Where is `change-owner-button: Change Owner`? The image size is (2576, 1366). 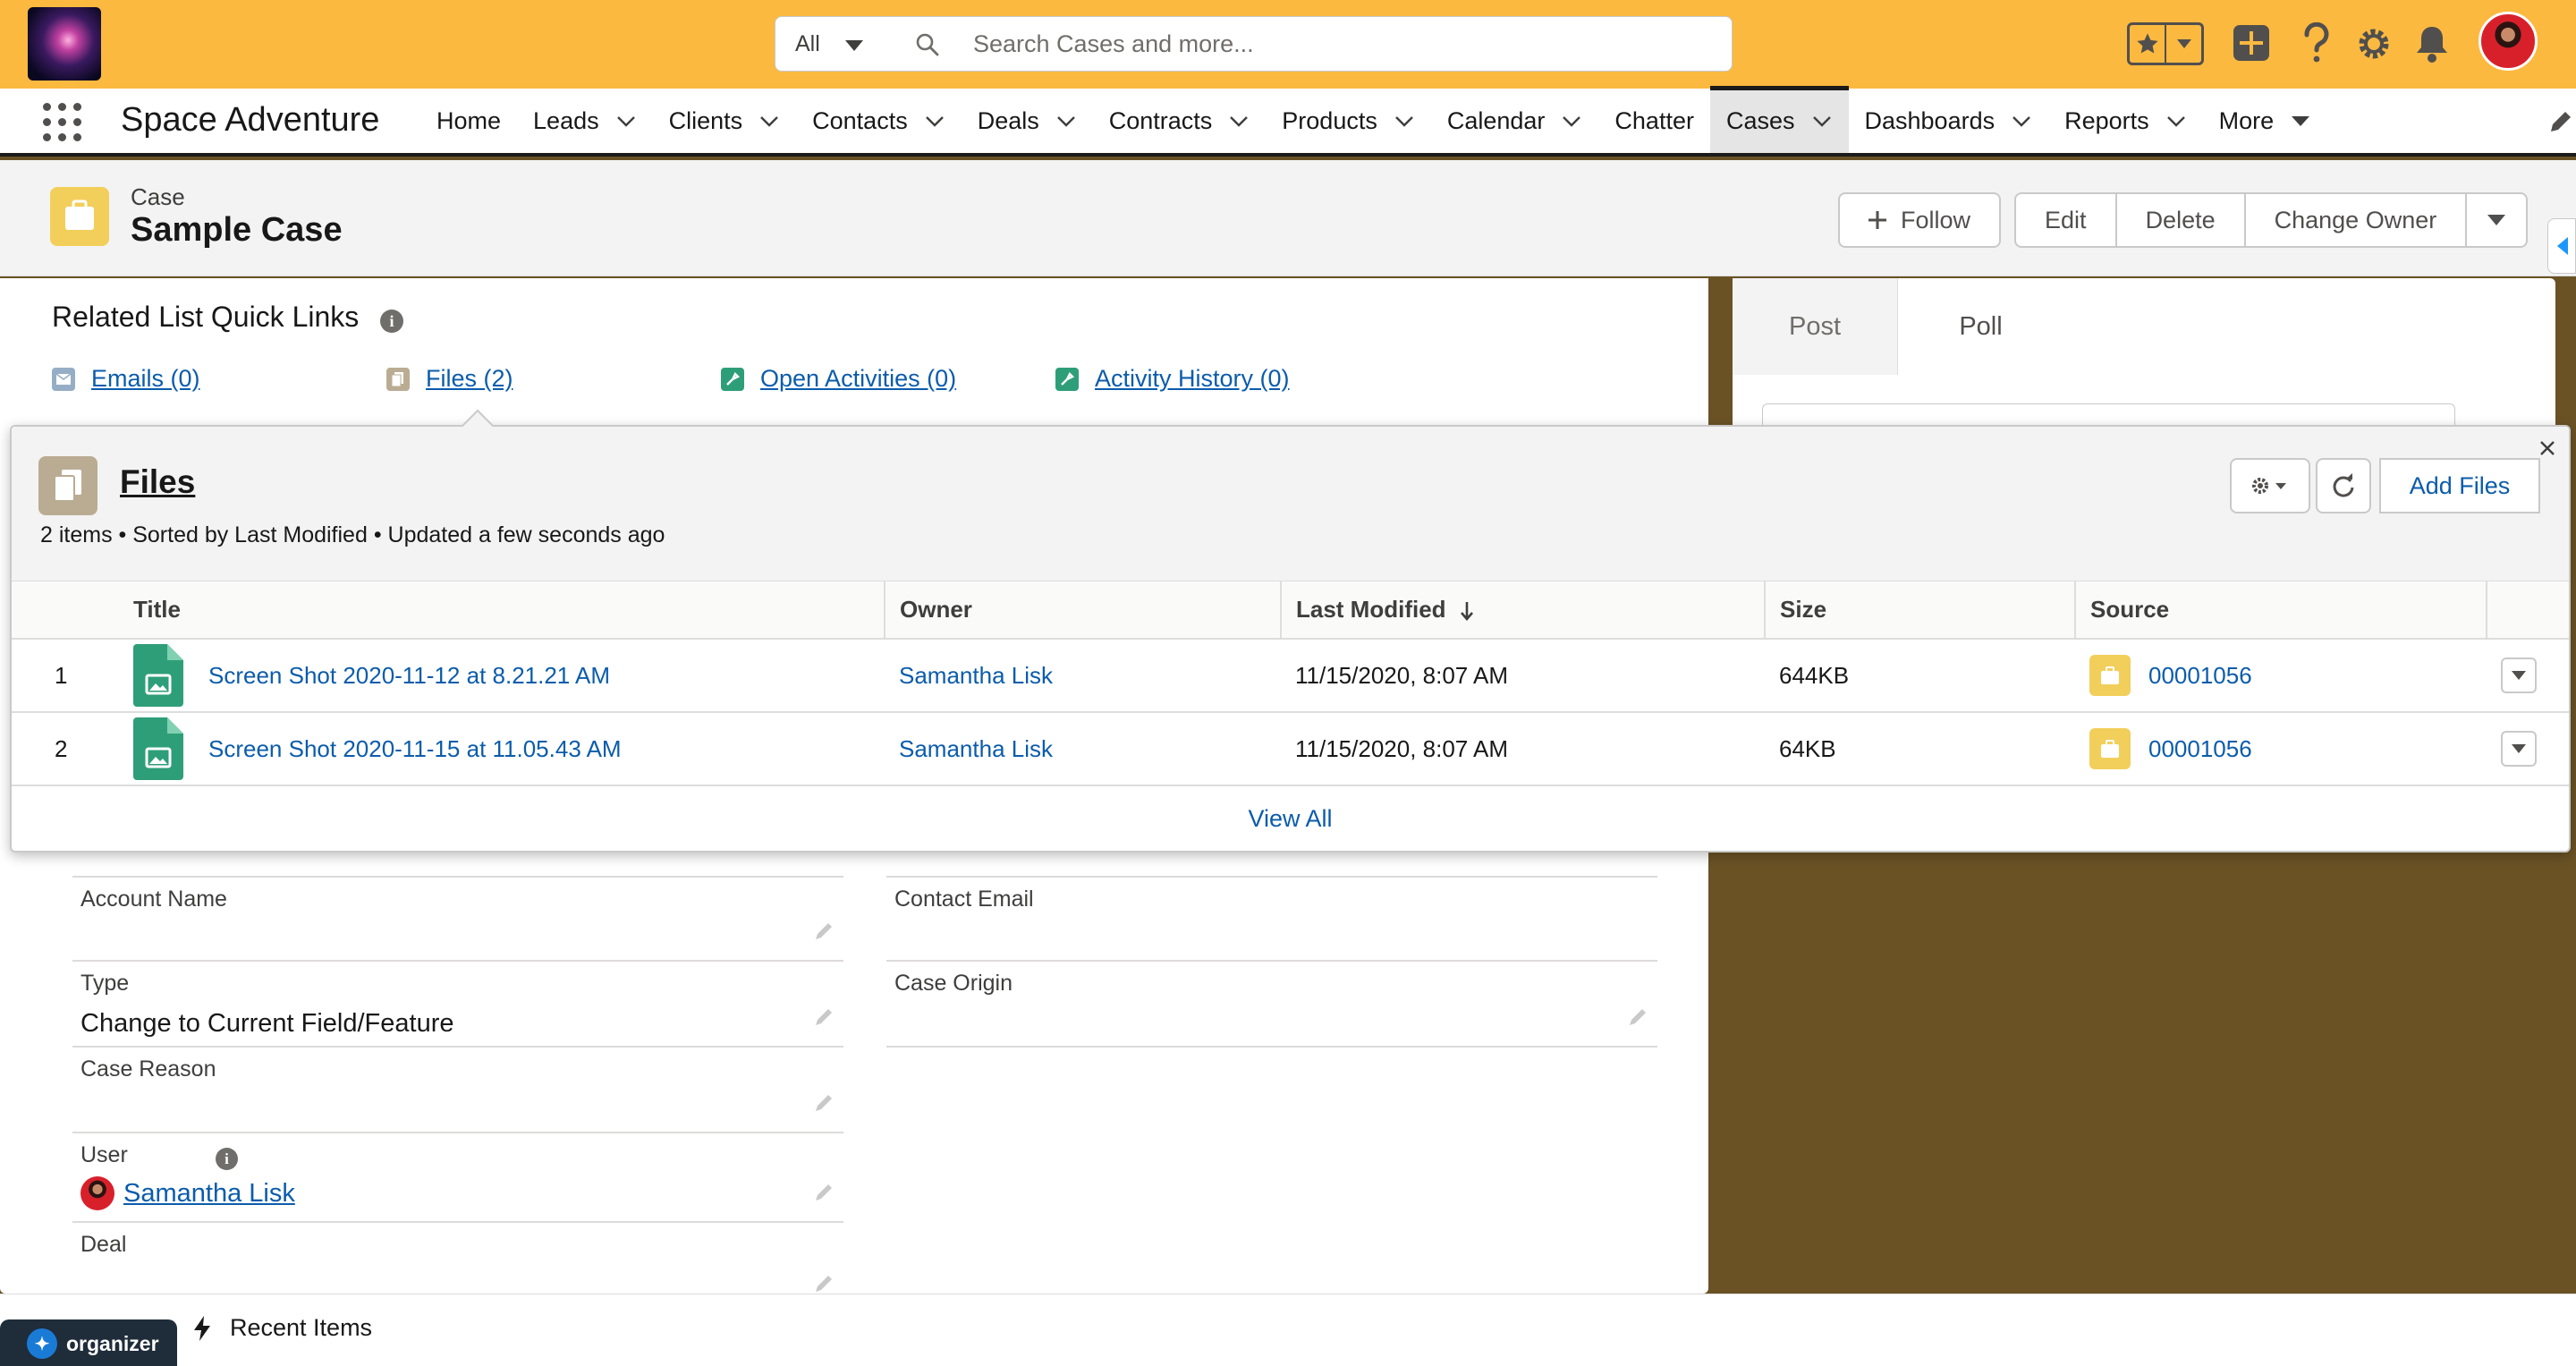
change-owner-button: Change Owner is located at coordinates (2355, 220).